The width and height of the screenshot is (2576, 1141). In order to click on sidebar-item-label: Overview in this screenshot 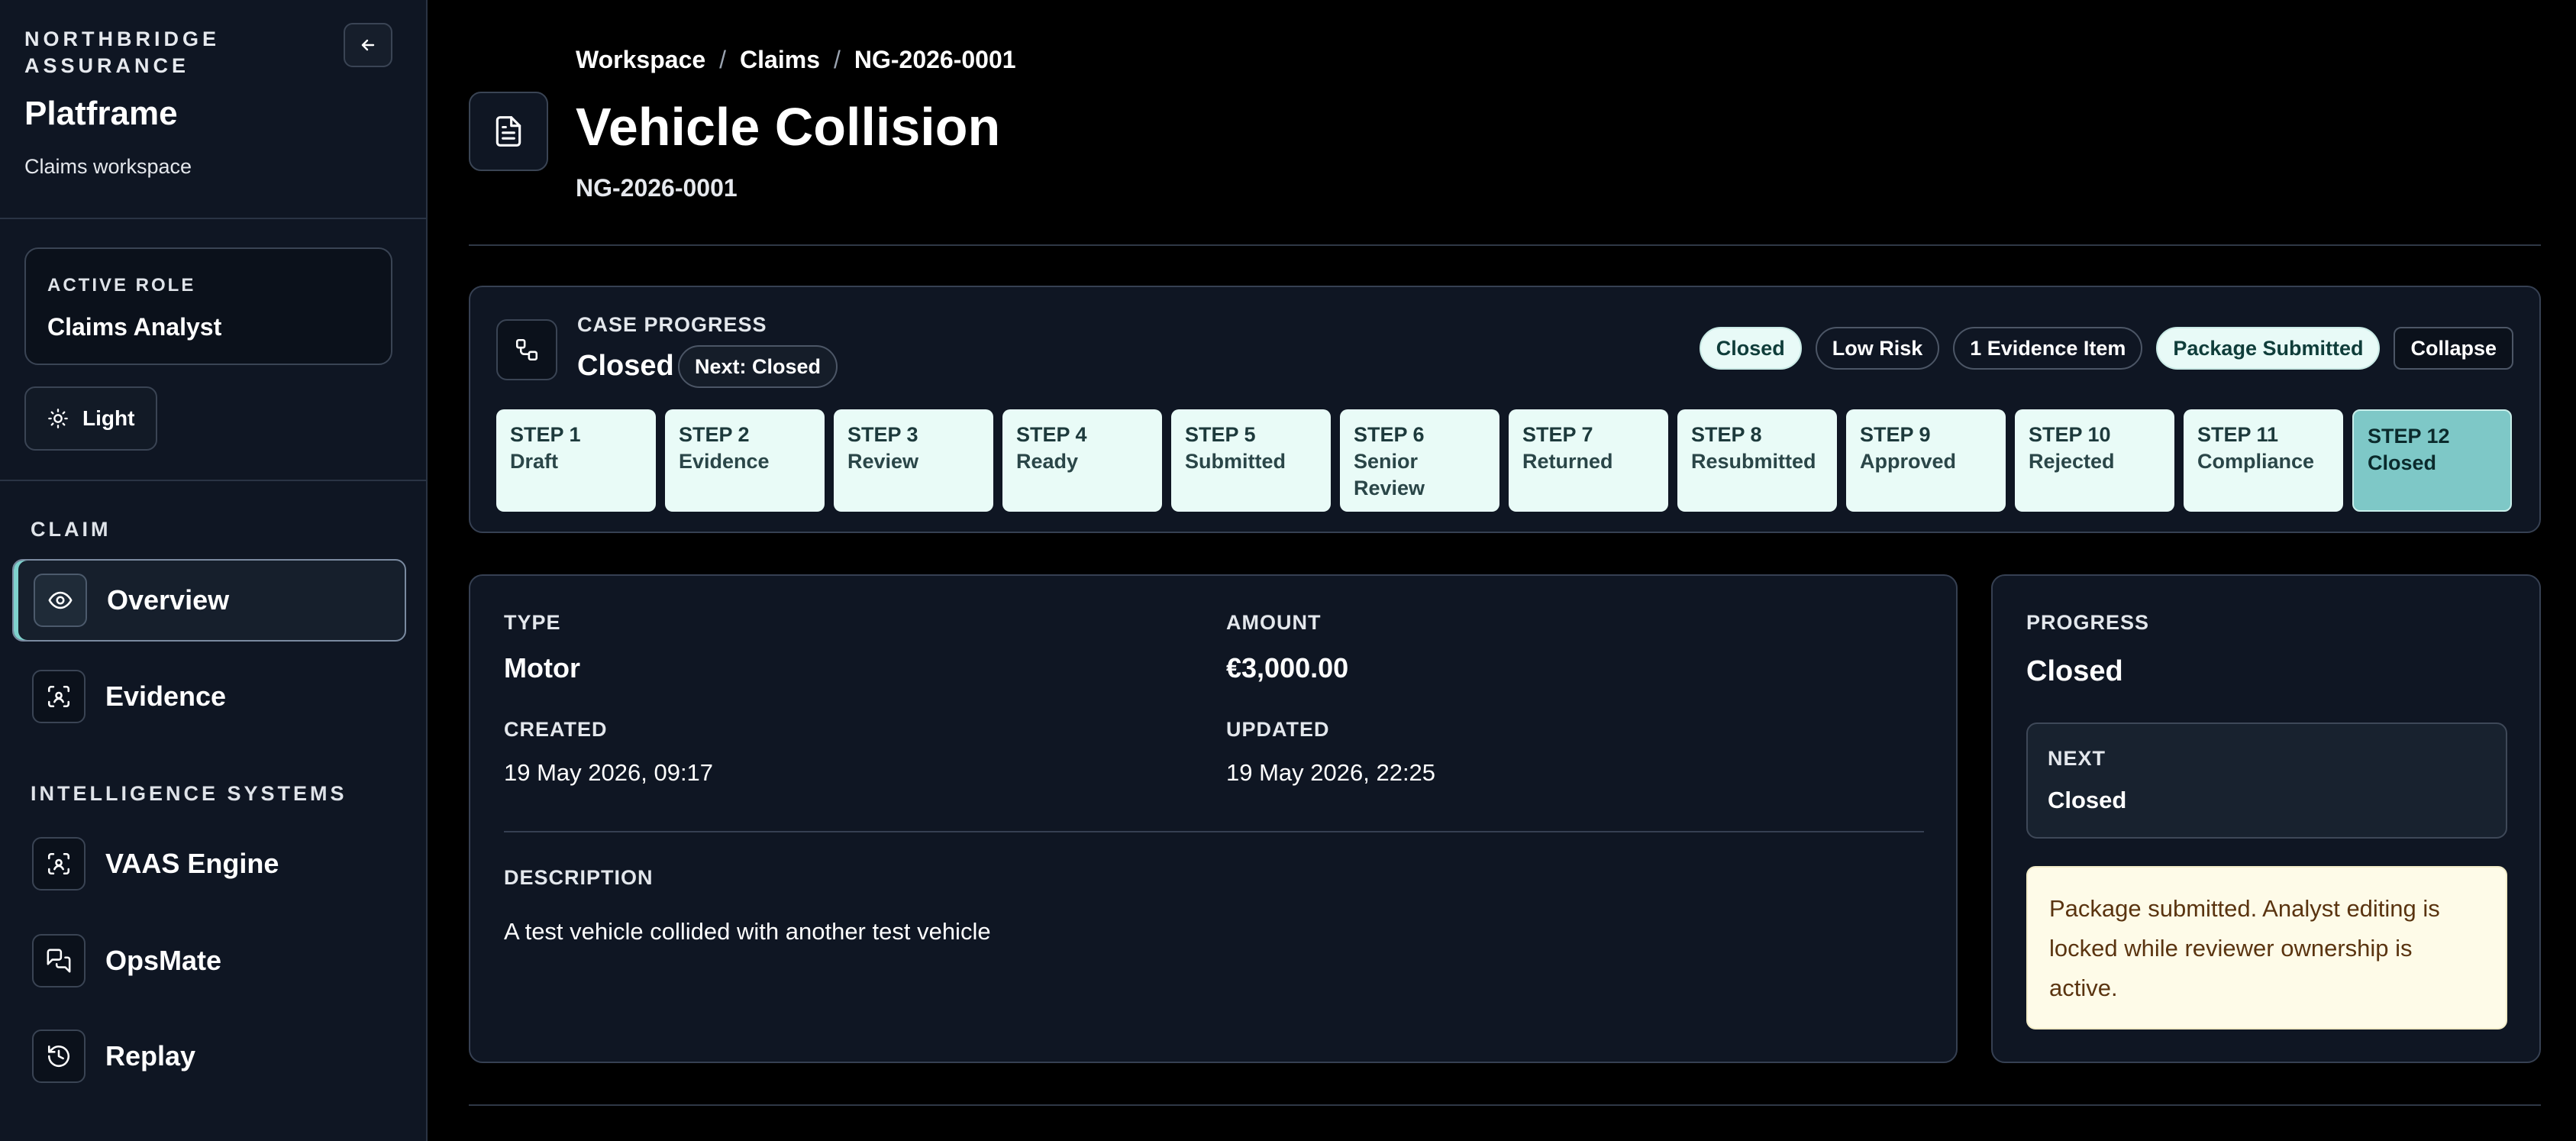, I will do `click(168, 600)`.